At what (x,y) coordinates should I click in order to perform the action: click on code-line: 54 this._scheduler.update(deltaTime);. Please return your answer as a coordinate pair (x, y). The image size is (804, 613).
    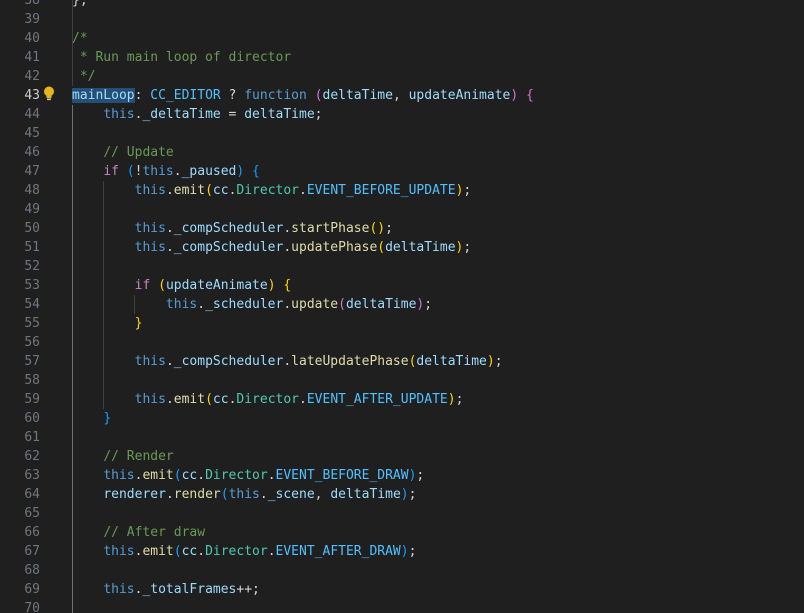
    Looking at the image, I should click on (402, 304).